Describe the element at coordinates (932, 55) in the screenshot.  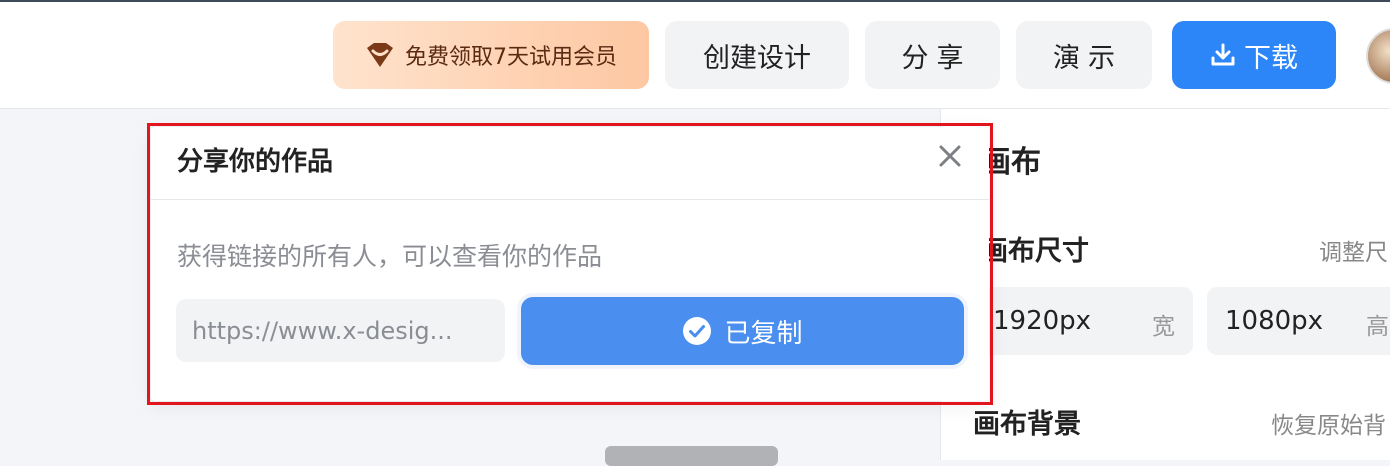
I see `share-button: 分享` at that location.